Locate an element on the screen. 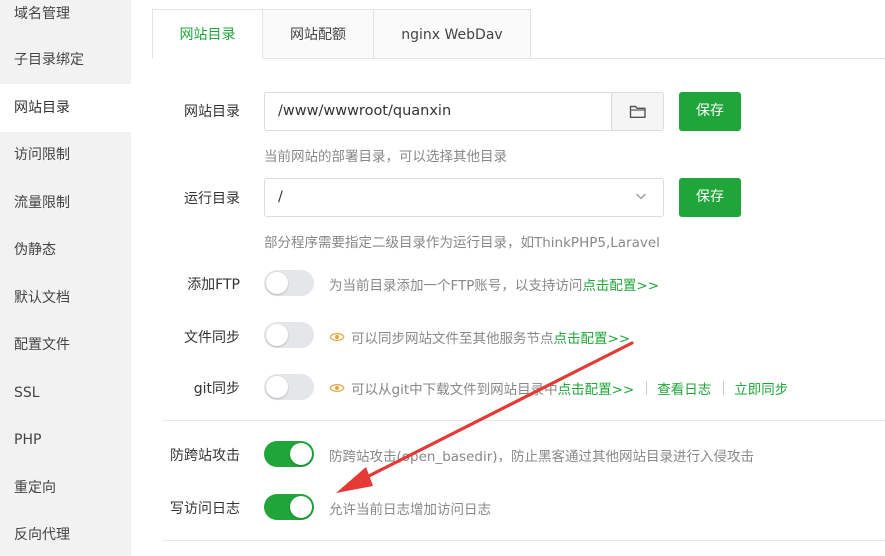 The image size is (885, 556). site-dir-save-button: 保存 is located at coordinates (710, 111).